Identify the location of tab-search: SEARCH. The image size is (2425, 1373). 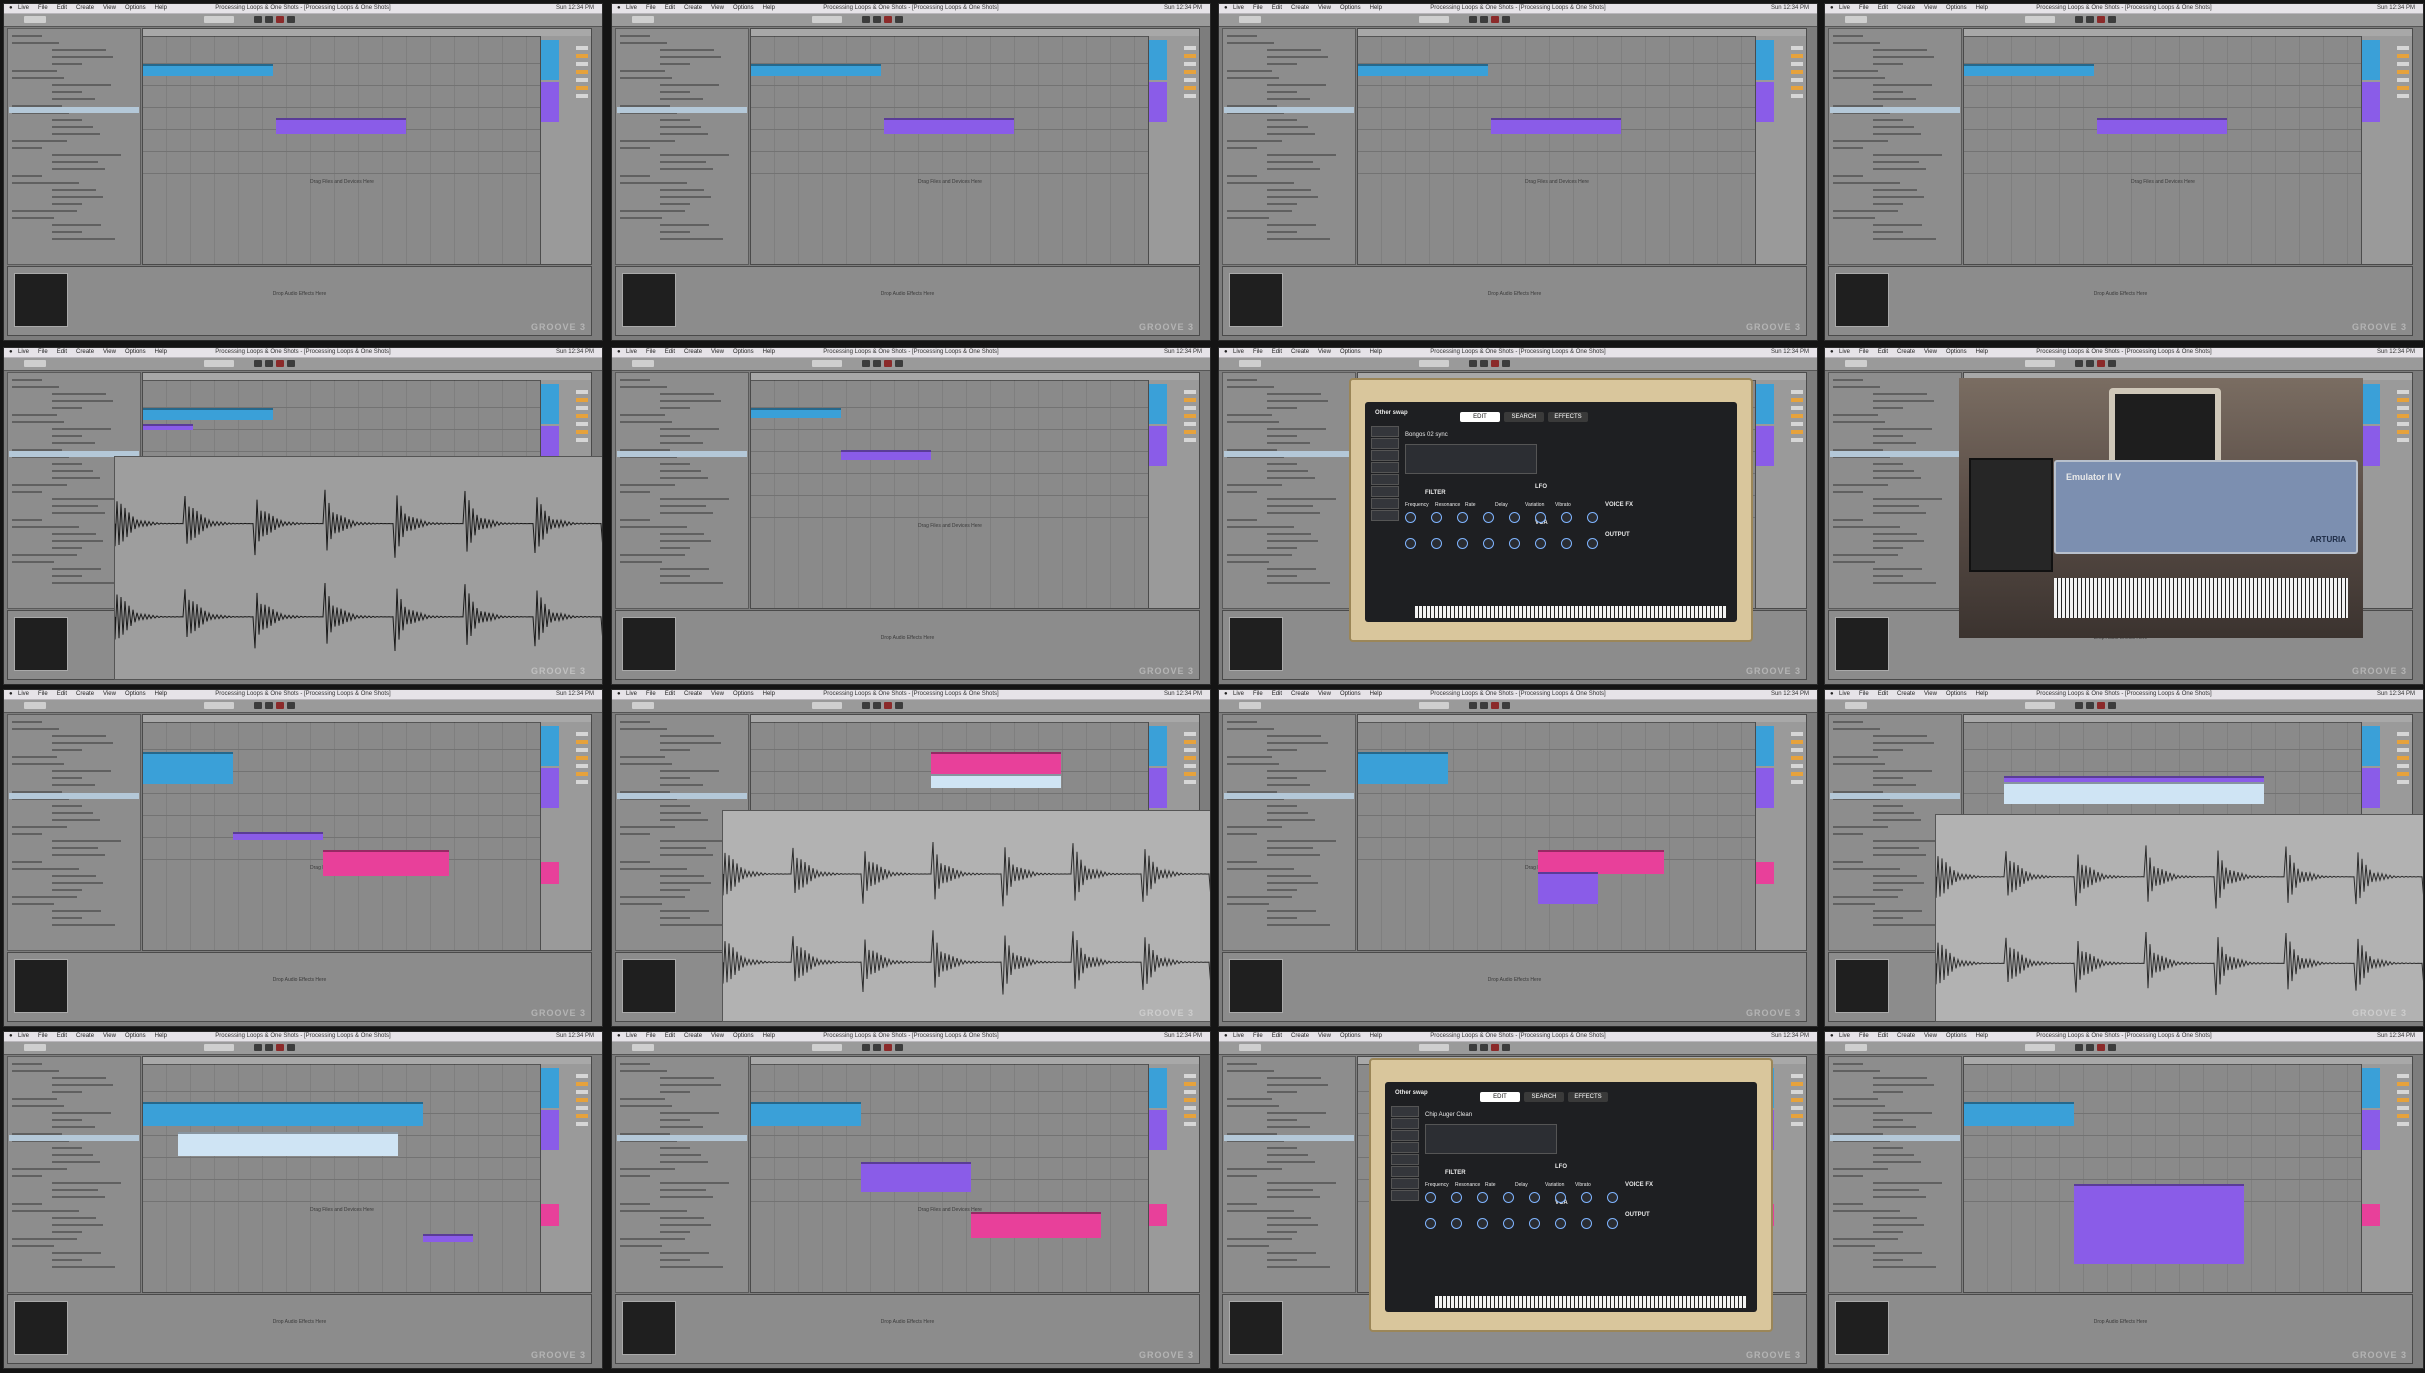
(1524, 417).